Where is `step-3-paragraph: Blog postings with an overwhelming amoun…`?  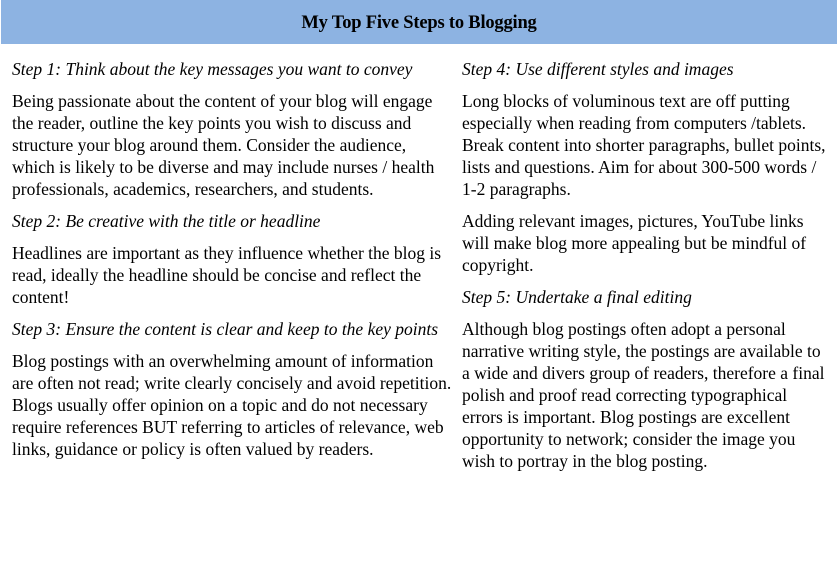 step-3-paragraph: Blog postings with an overwhelming amoun… is located at coordinates (232, 405).